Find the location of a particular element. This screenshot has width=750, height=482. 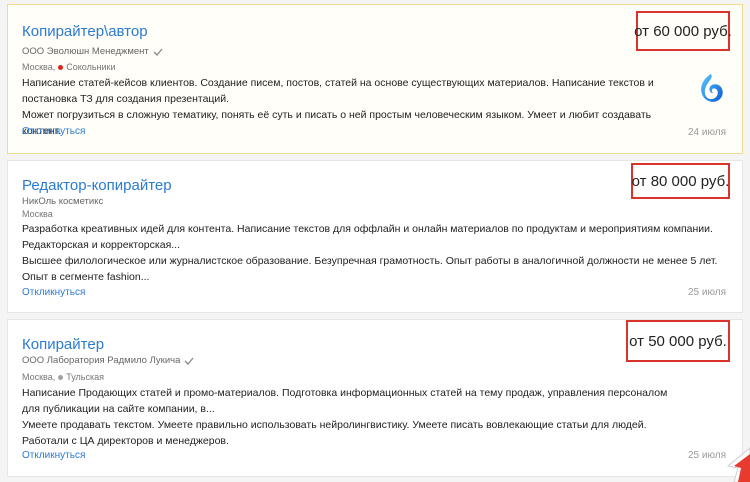

salary-text: от 80 000 руб. is located at coordinates (680, 181).